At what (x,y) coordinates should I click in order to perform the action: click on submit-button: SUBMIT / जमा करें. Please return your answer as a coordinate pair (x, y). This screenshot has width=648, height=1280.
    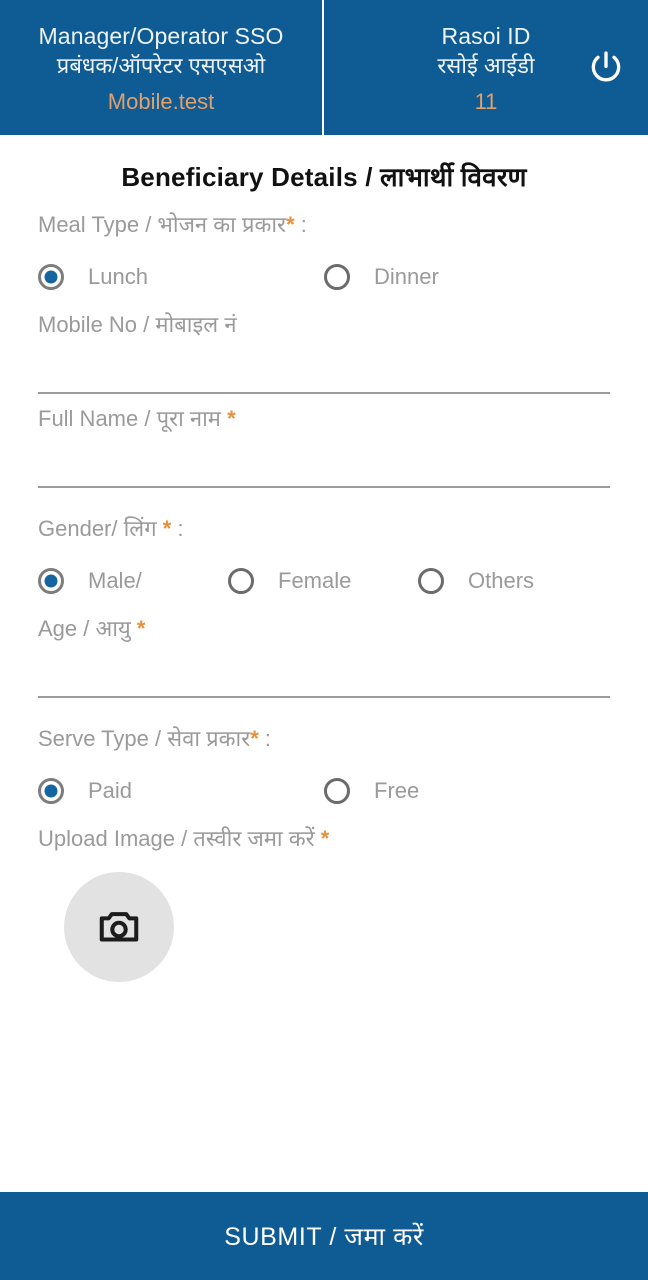
    Looking at the image, I should click on (324, 1236).